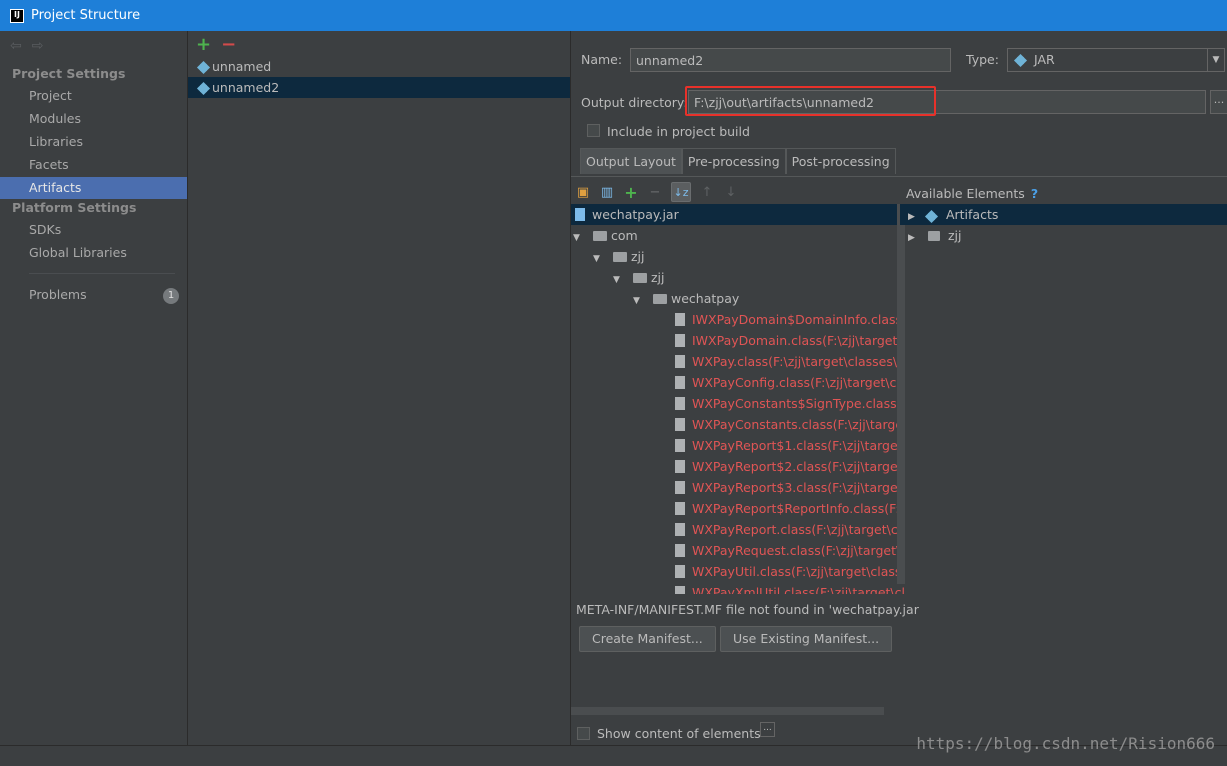  Describe the element at coordinates (790, 529) in the screenshot. I see `tree-row-class-file: WXPayReport.class(F:\zjj\target\class` at that location.